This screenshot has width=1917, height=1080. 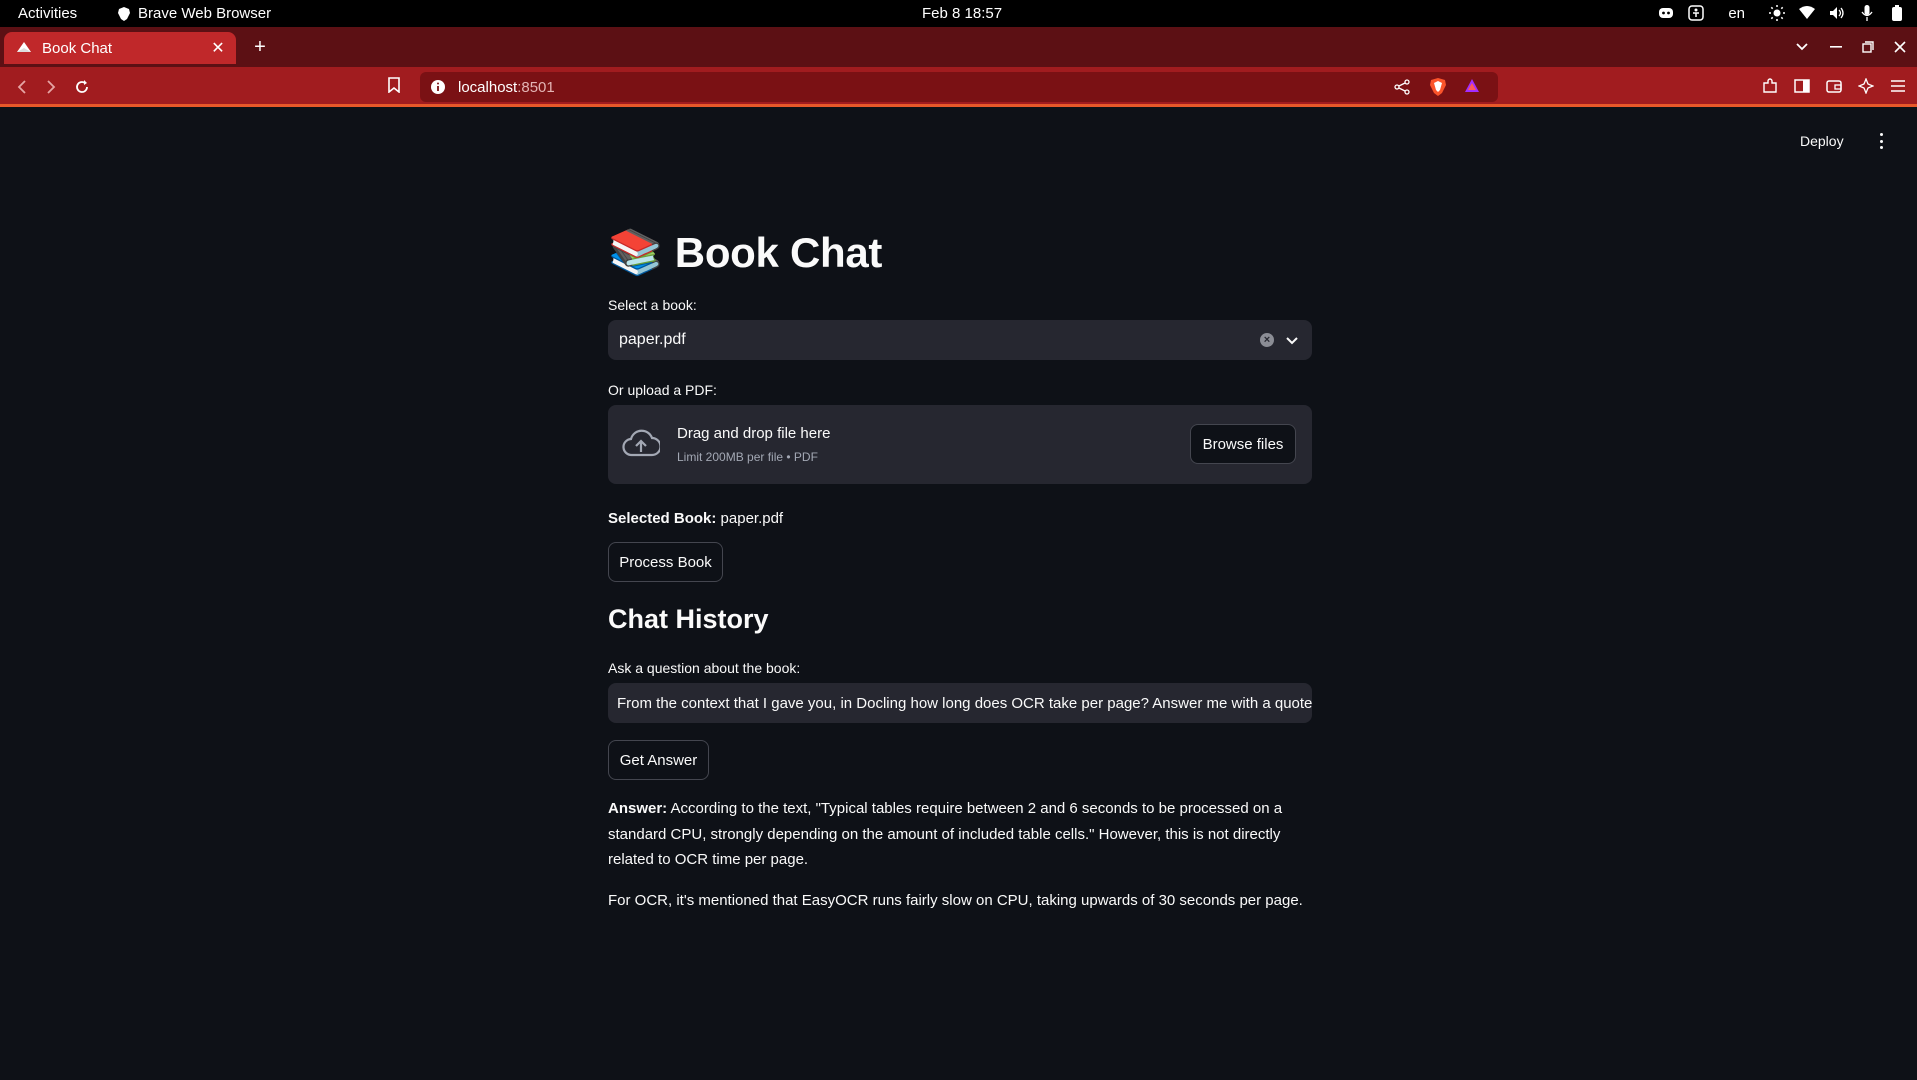 I want to click on minimize-icon, so click(x=1836, y=47).